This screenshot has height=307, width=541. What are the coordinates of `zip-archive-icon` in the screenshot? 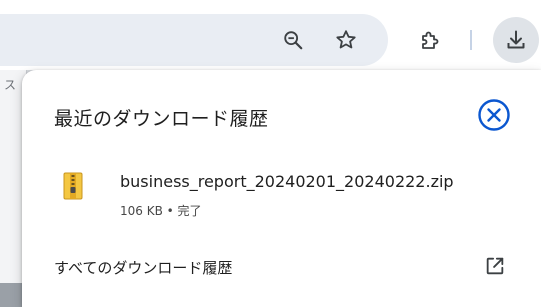 It's located at (73, 186).